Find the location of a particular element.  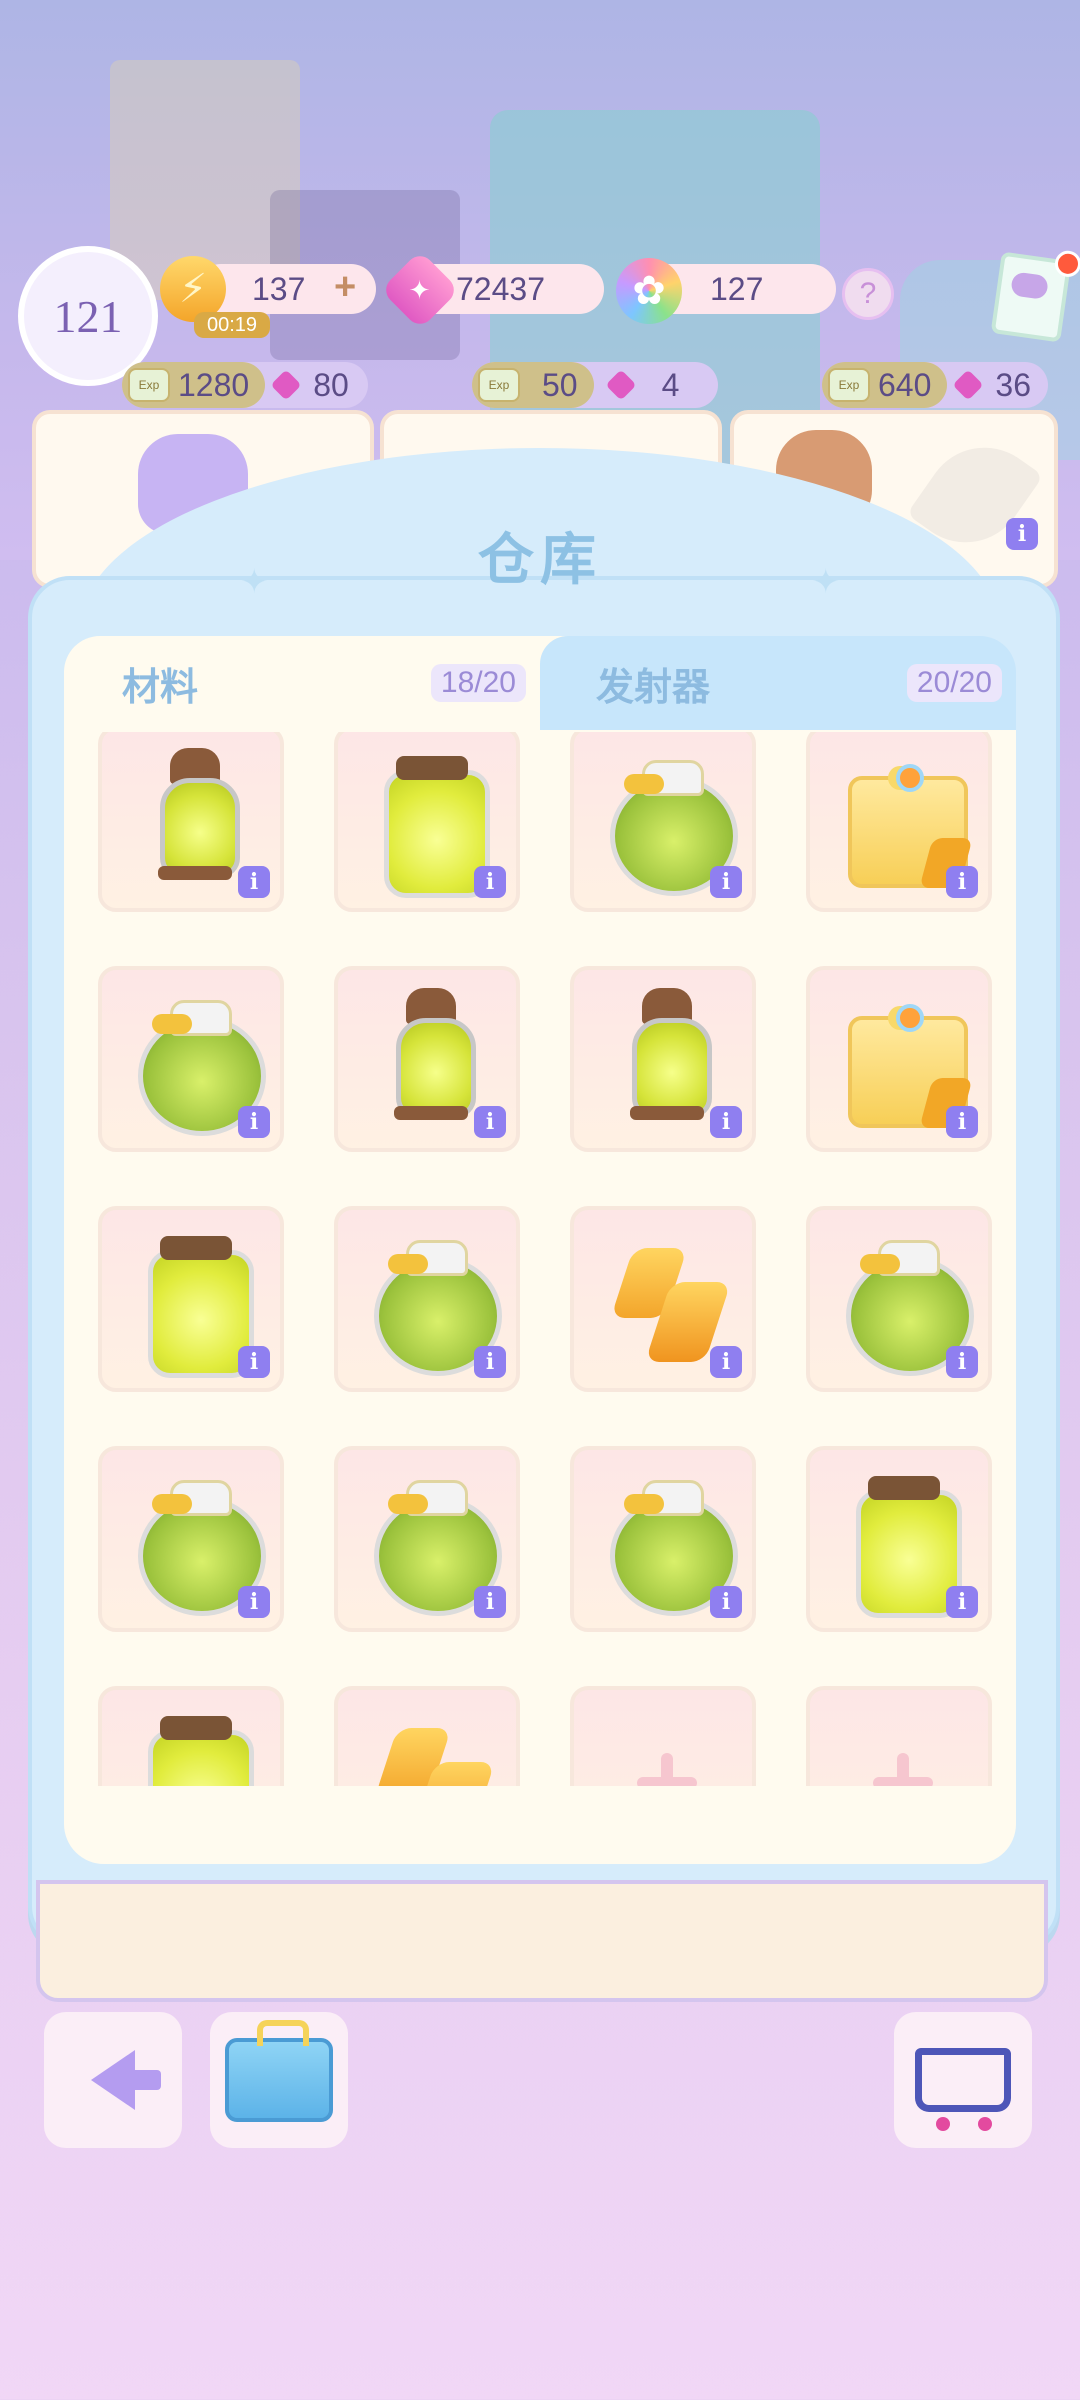

gem-reward-value: 4 is located at coordinates (670, 384).